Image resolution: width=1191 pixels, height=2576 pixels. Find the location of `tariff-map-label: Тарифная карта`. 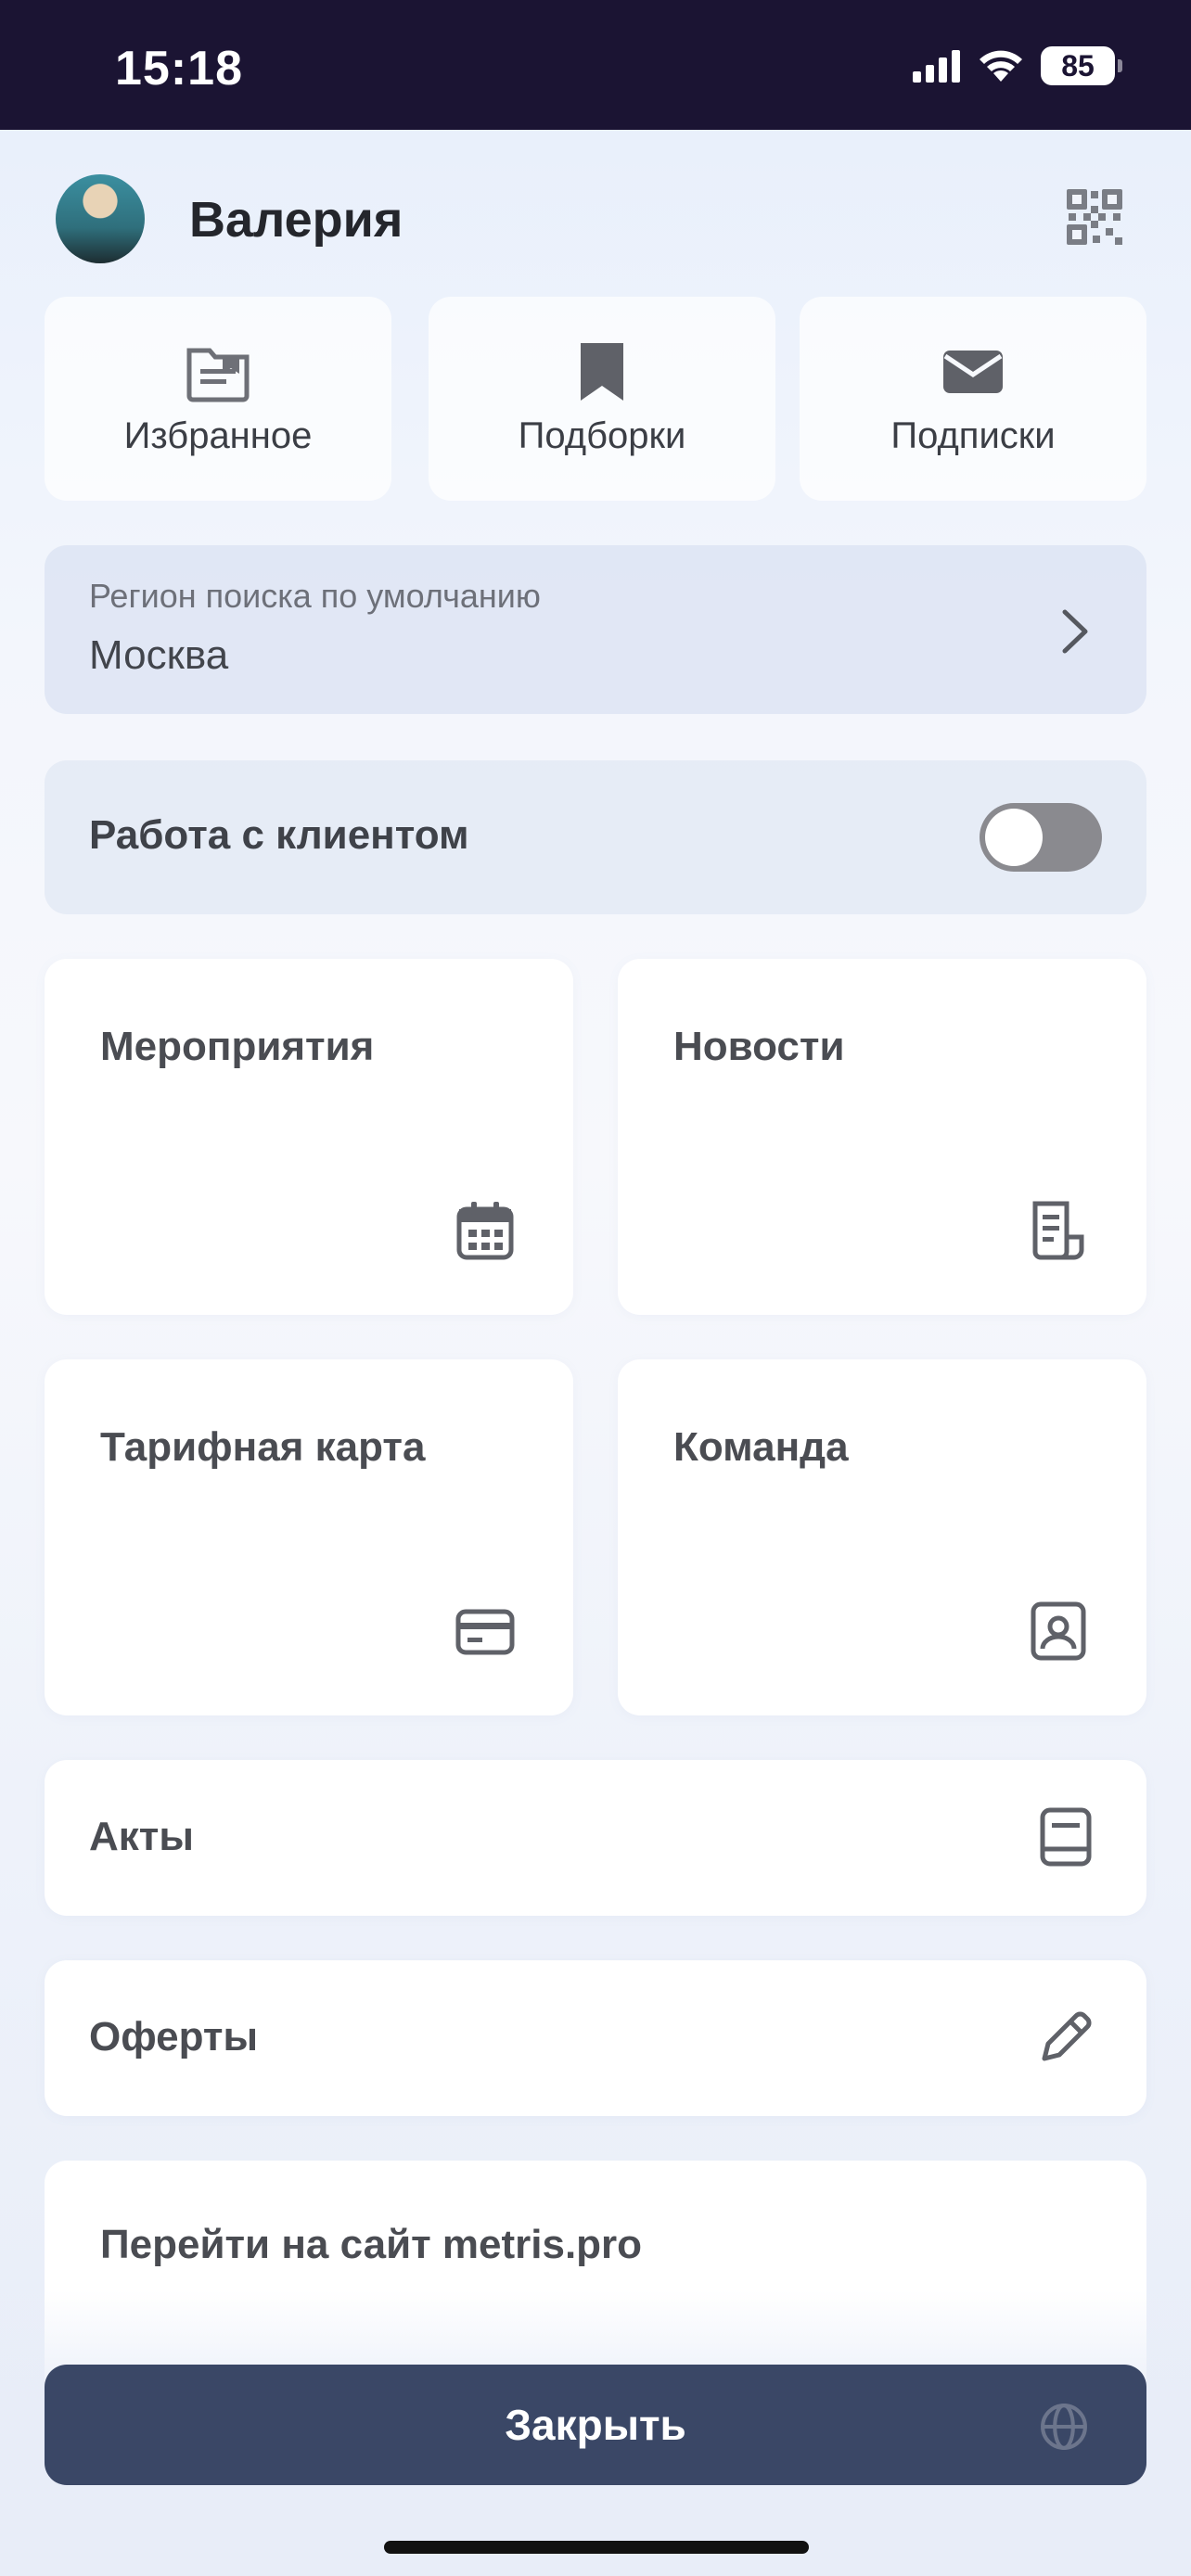

tariff-map-label: Тарифная карта is located at coordinates (263, 1447).